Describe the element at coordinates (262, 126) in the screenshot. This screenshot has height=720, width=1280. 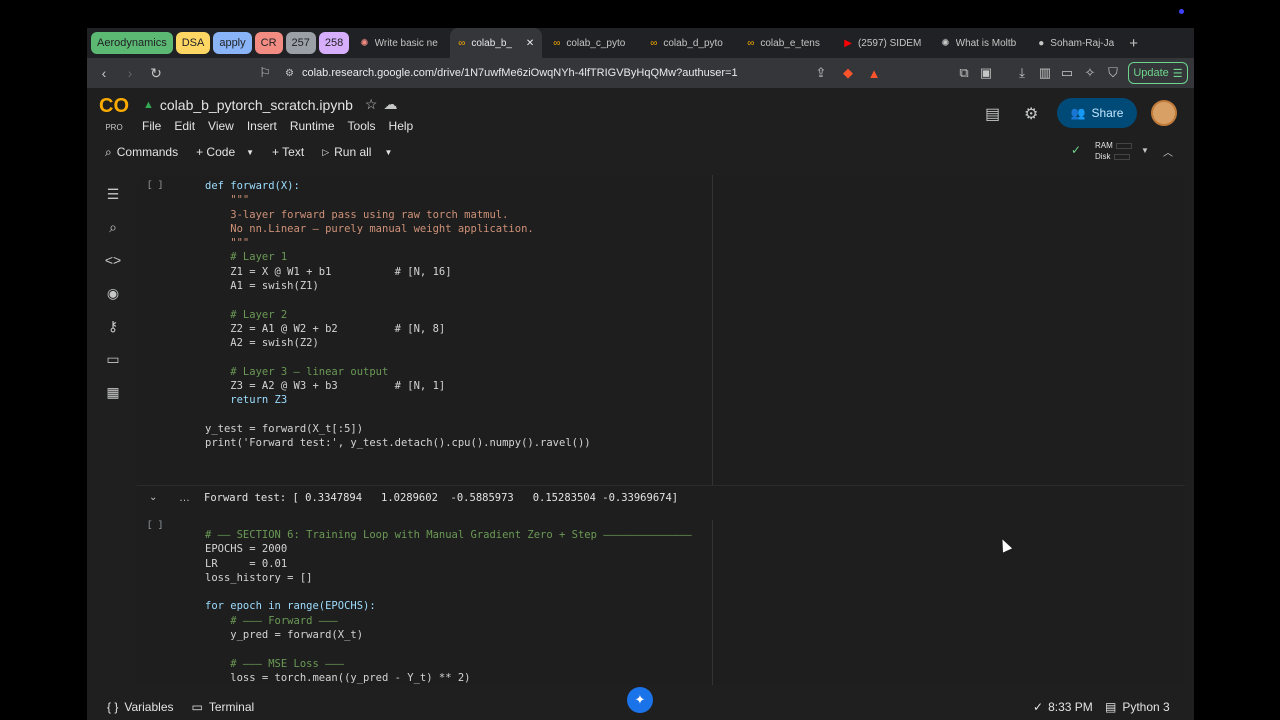
I see `menu-insert: Insert` at that location.